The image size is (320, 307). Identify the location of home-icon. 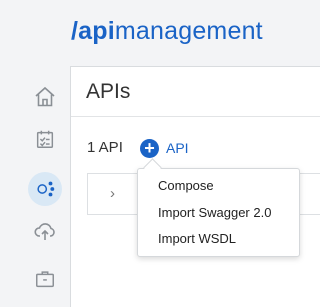
(45, 97).